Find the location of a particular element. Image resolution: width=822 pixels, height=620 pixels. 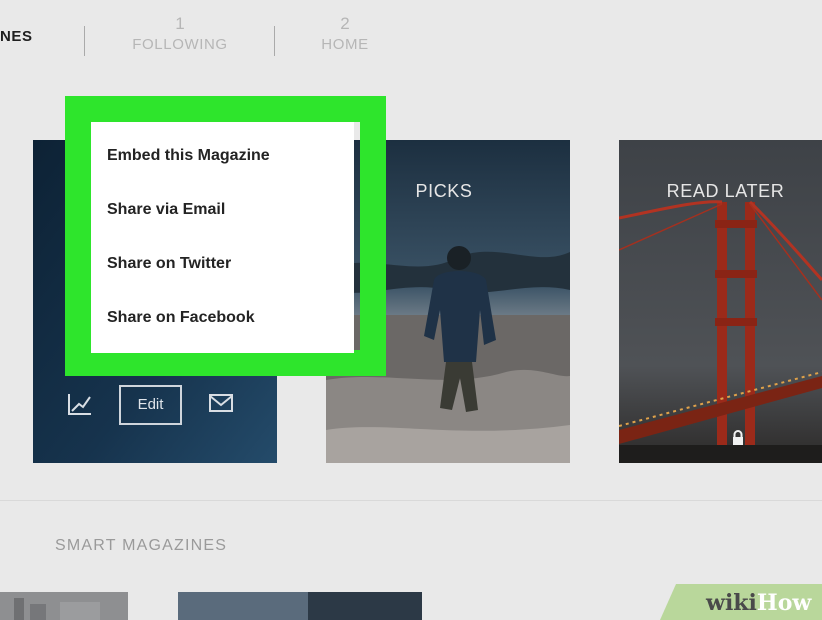

stats-icon is located at coordinates (80, 403).